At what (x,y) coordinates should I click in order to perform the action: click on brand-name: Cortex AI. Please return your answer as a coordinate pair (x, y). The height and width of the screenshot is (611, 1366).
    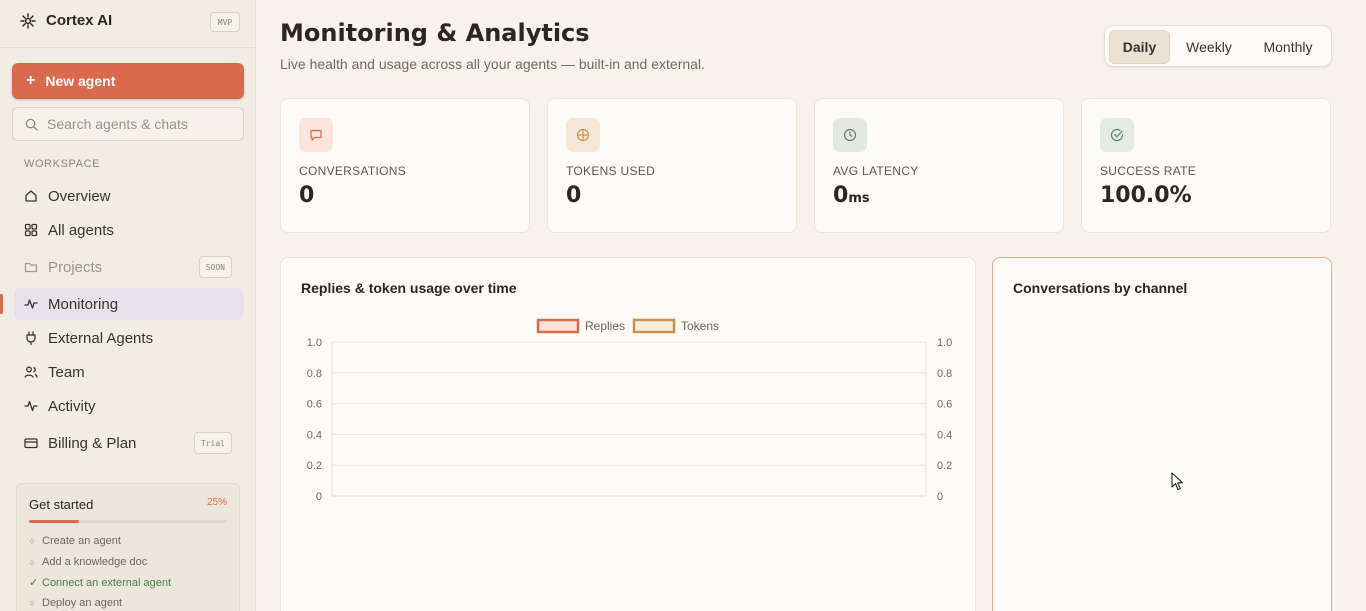
    Looking at the image, I should click on (79, 20).